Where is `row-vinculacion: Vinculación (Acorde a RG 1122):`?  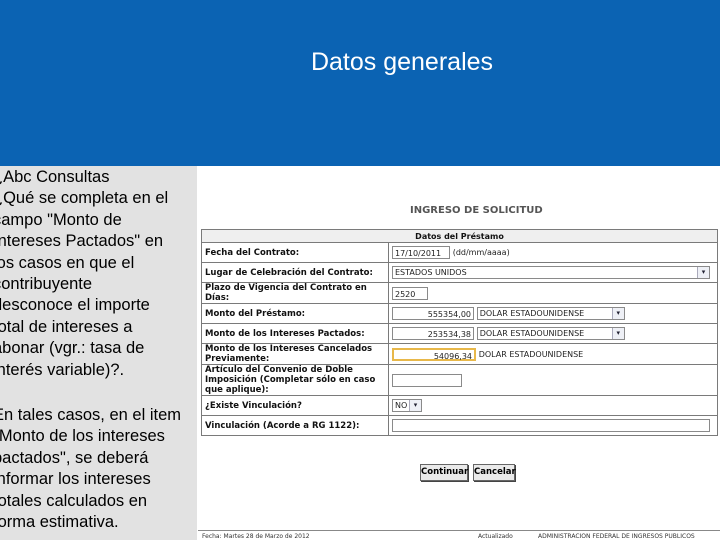 row-vinculacion: Vinculación (Acorde a RG 1122): is located at coordinates (459, 425).